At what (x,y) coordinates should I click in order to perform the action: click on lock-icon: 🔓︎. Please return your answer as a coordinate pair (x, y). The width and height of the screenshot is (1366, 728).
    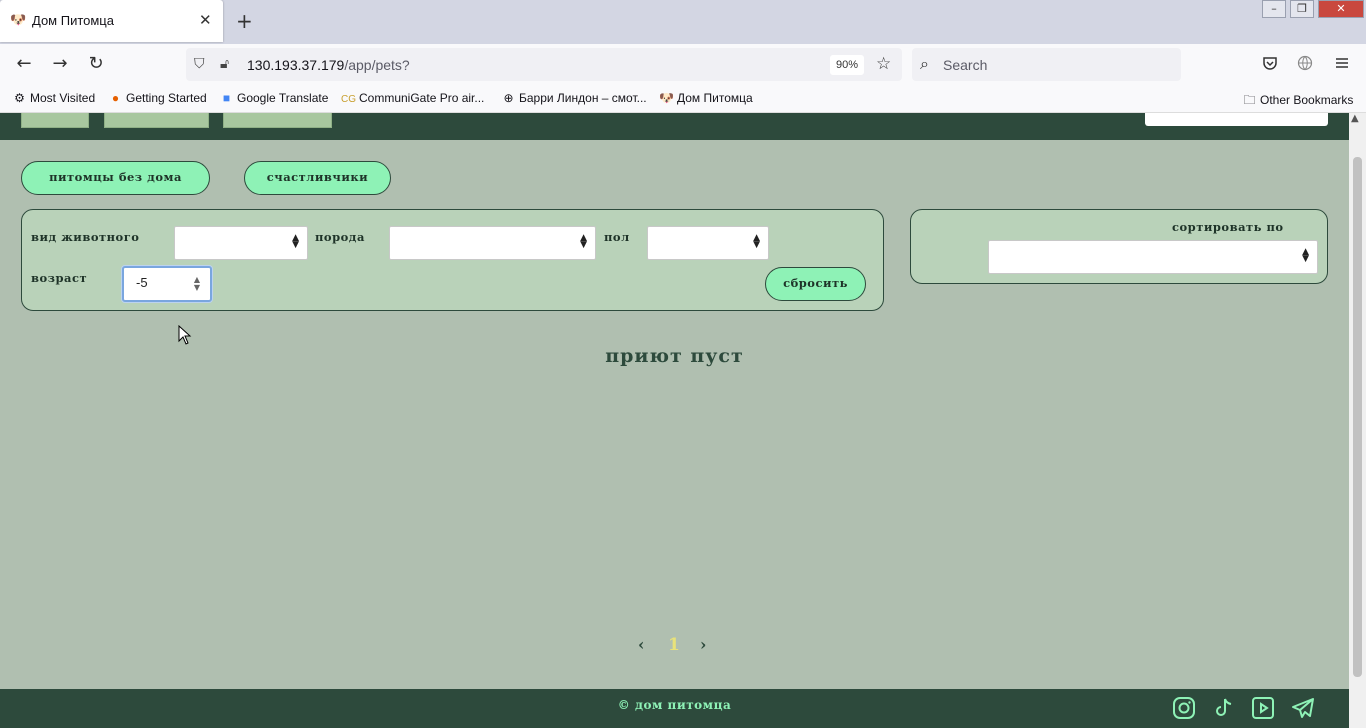
    Looking at the image, I should click on (224, 64).